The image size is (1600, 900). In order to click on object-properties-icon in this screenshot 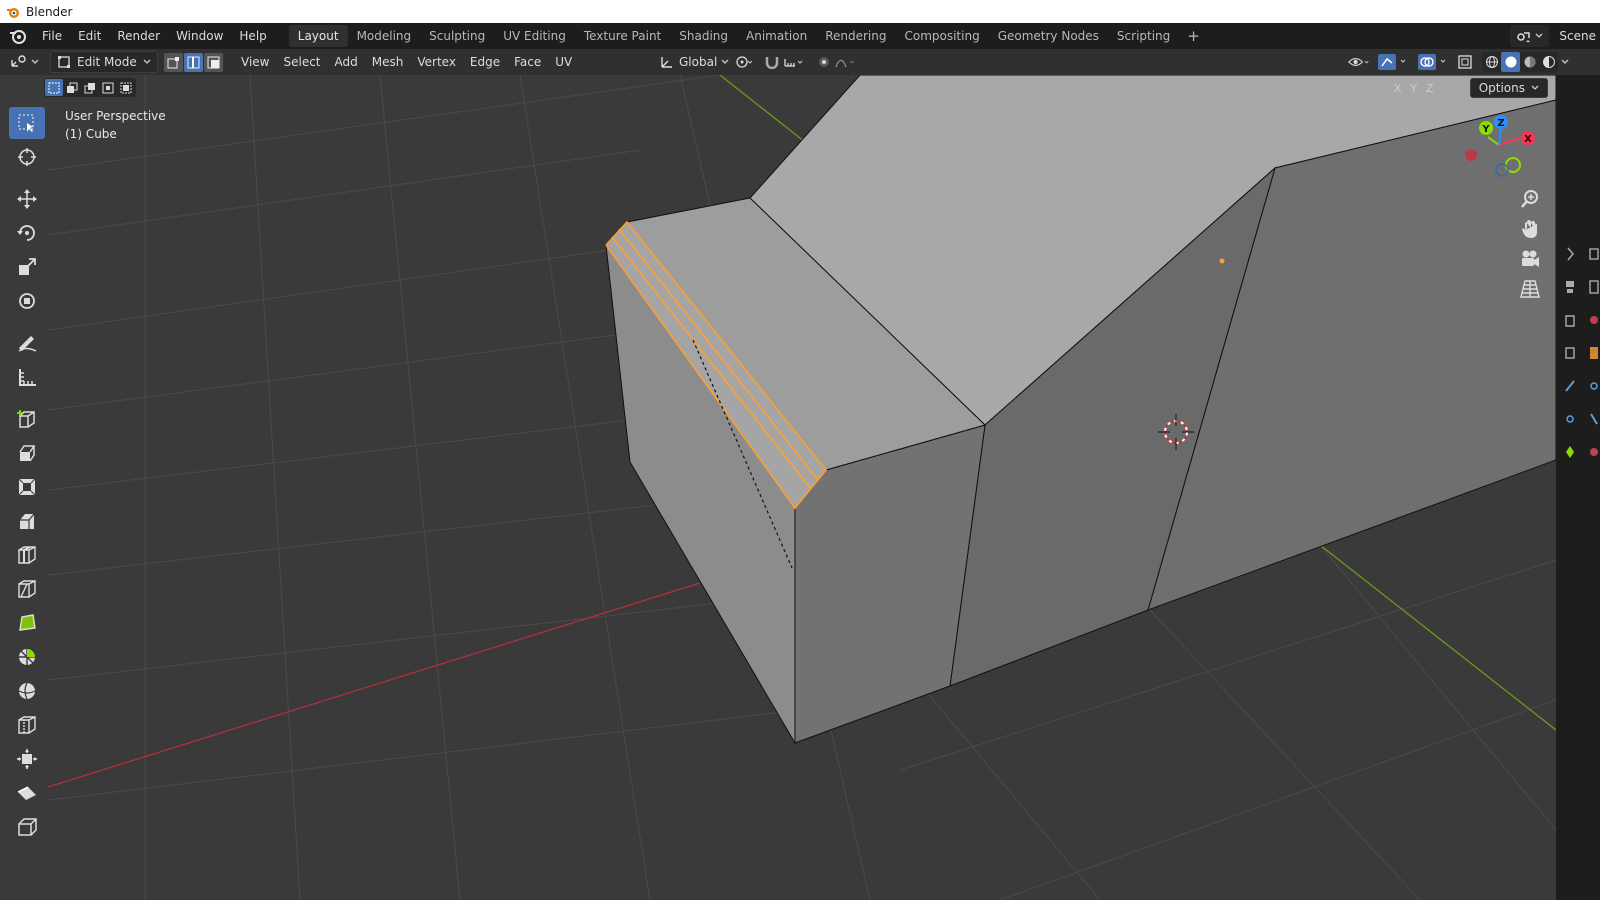, I will do `click(1594, 353)`.